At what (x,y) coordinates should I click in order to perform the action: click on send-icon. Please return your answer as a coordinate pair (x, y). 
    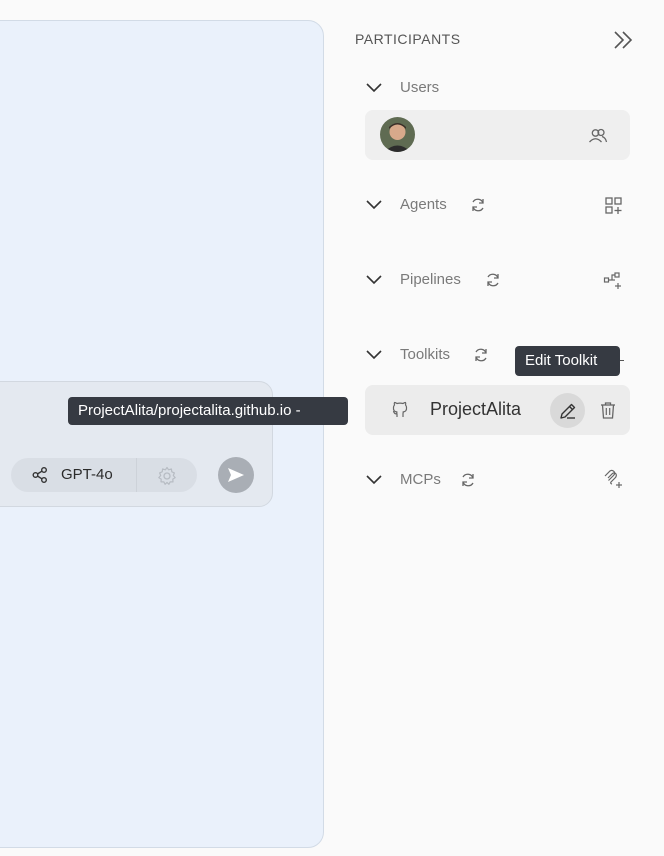
    Looking at the image, I should click on (236, 475).